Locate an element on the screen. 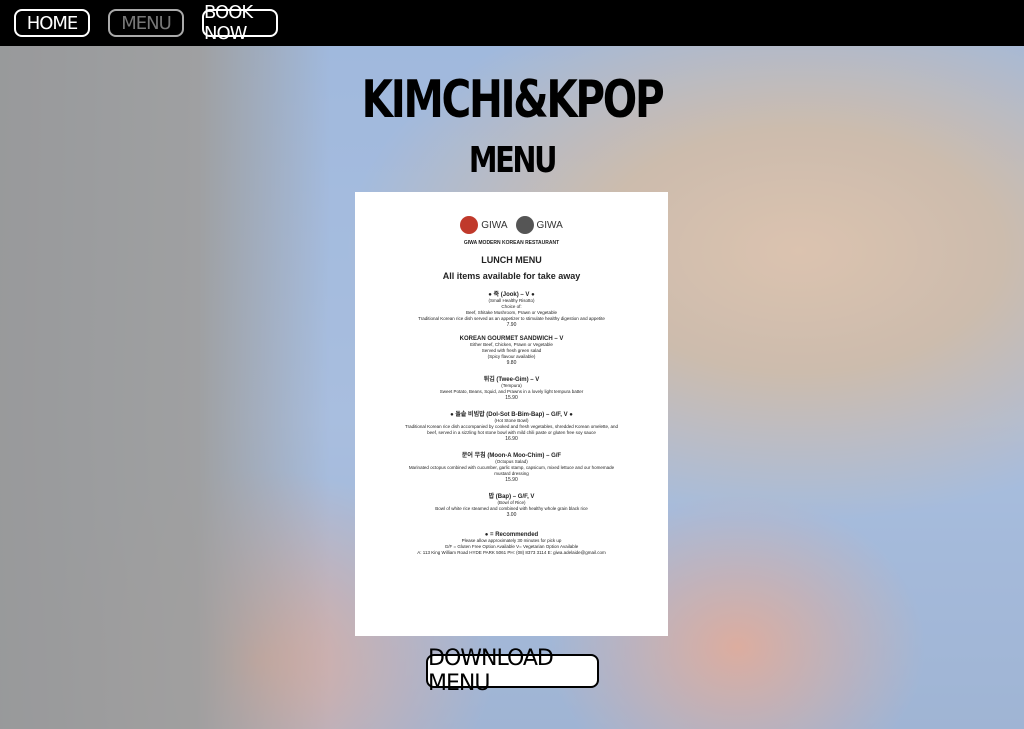  giwa-logo-grey: GIWA is located at coordinates (539, 225).